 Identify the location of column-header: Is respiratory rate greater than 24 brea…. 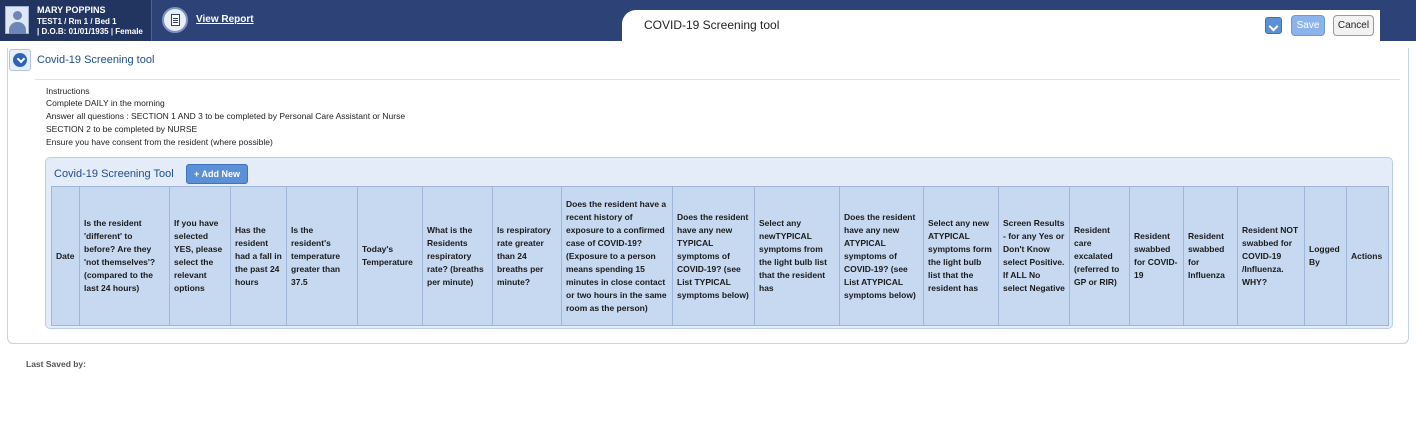
(527, 256).